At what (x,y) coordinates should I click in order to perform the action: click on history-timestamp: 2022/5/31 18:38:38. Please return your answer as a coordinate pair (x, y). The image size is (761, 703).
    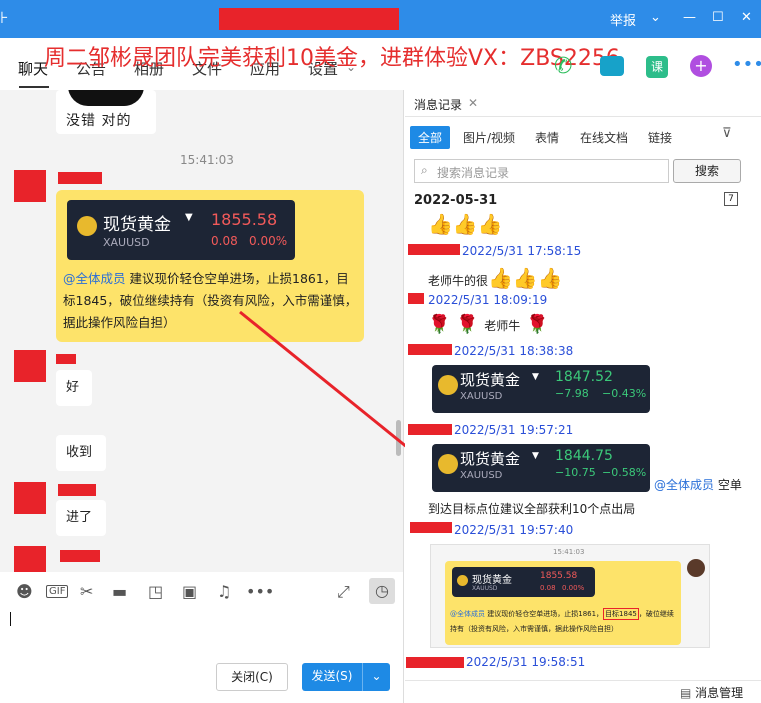
    Looking at the image, I should click on (514, 351).